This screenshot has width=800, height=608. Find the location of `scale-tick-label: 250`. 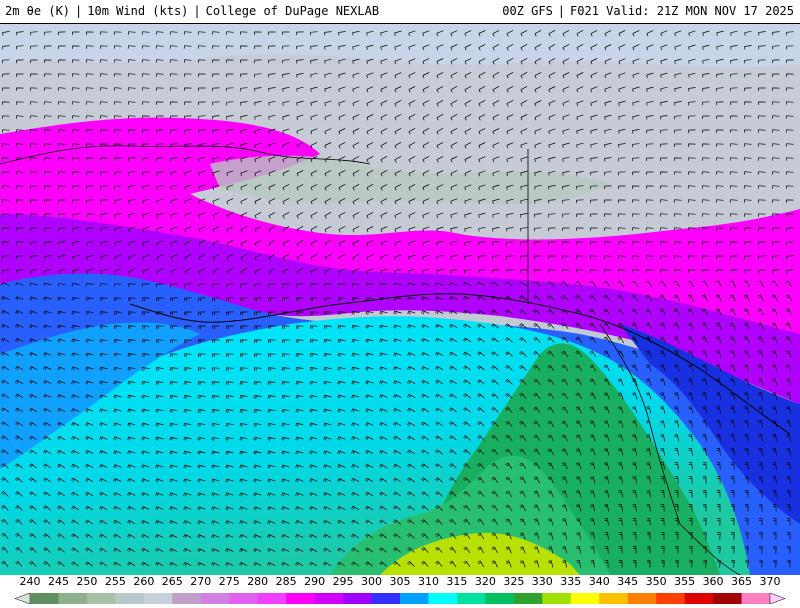

scale-tick-label: 250 is located at coordinates (87, 581).